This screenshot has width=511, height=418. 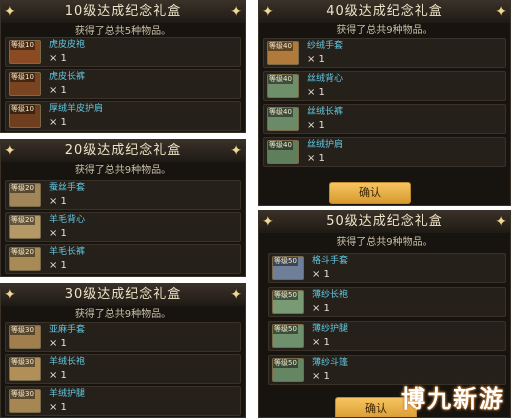 I want to click on linen-gloves-icon: 等级30, so click(x=25, y=337).